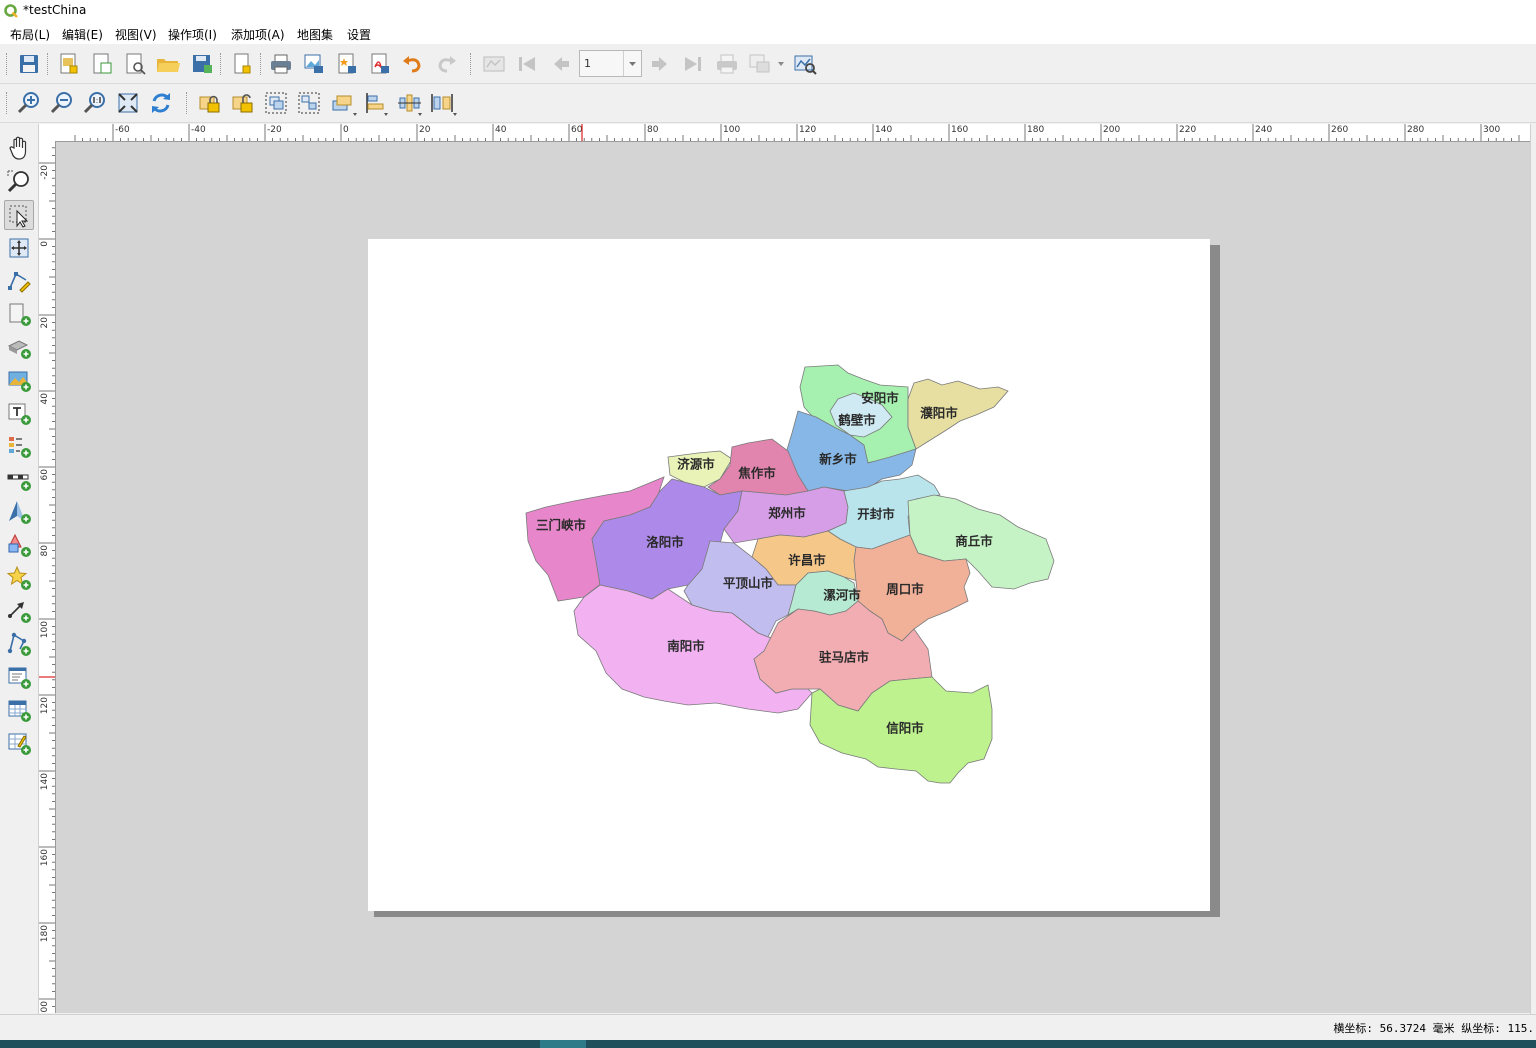  I want to click on ungroup-button, so click(309, 103).